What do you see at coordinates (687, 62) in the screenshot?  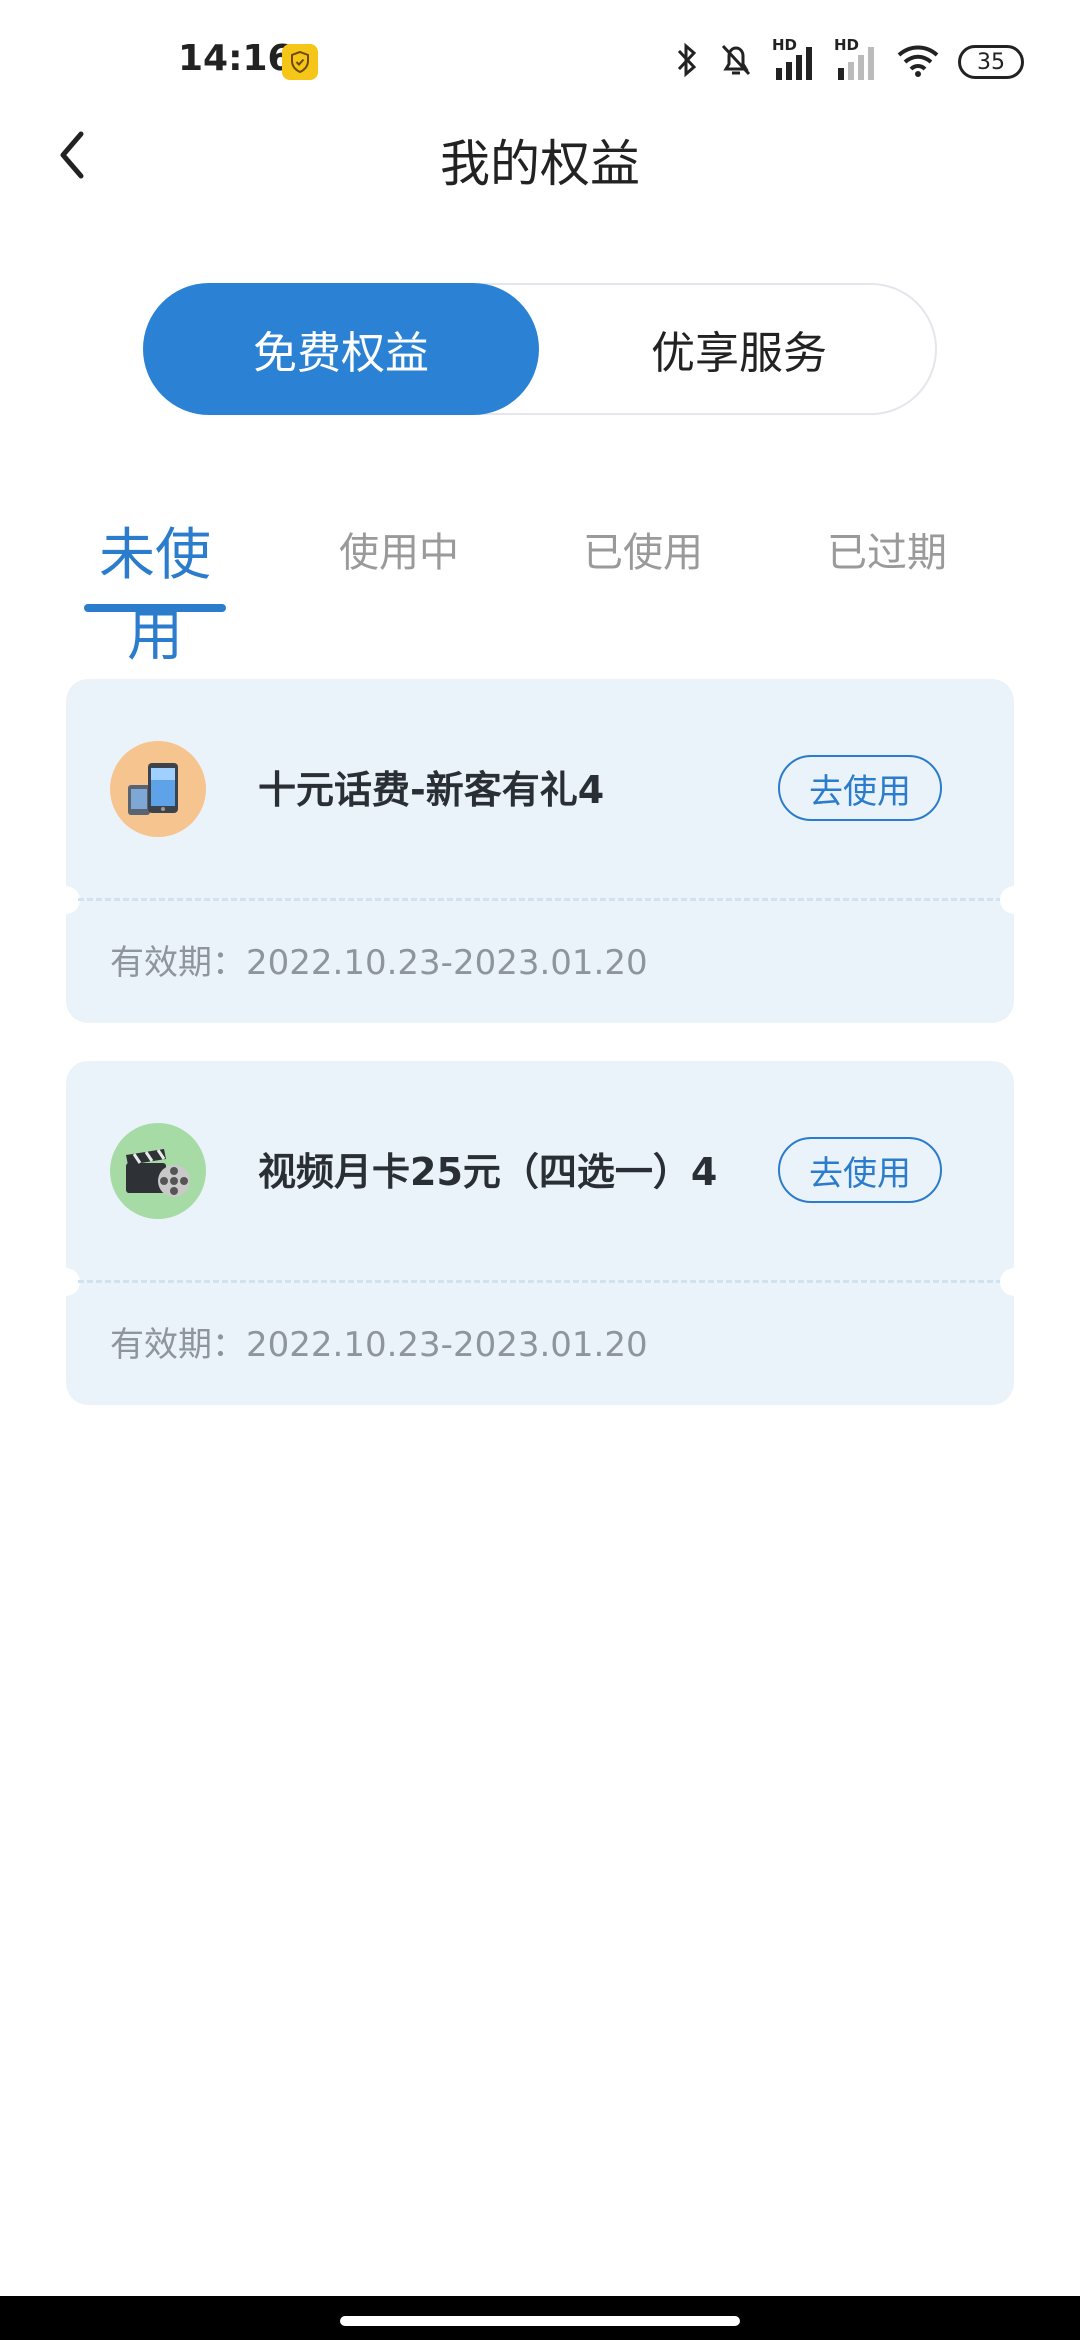 I see `bluetooth-icon` at bounding box center [687, 62].